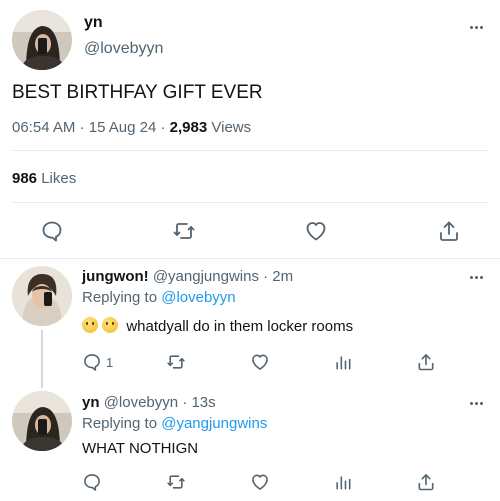 Image resolution: width=500 pixels, height=501 pixels. Describe the element at coordinates (206, 276) in the screenshot. I see `reply-author-handle: @yangjungwins` at that location.